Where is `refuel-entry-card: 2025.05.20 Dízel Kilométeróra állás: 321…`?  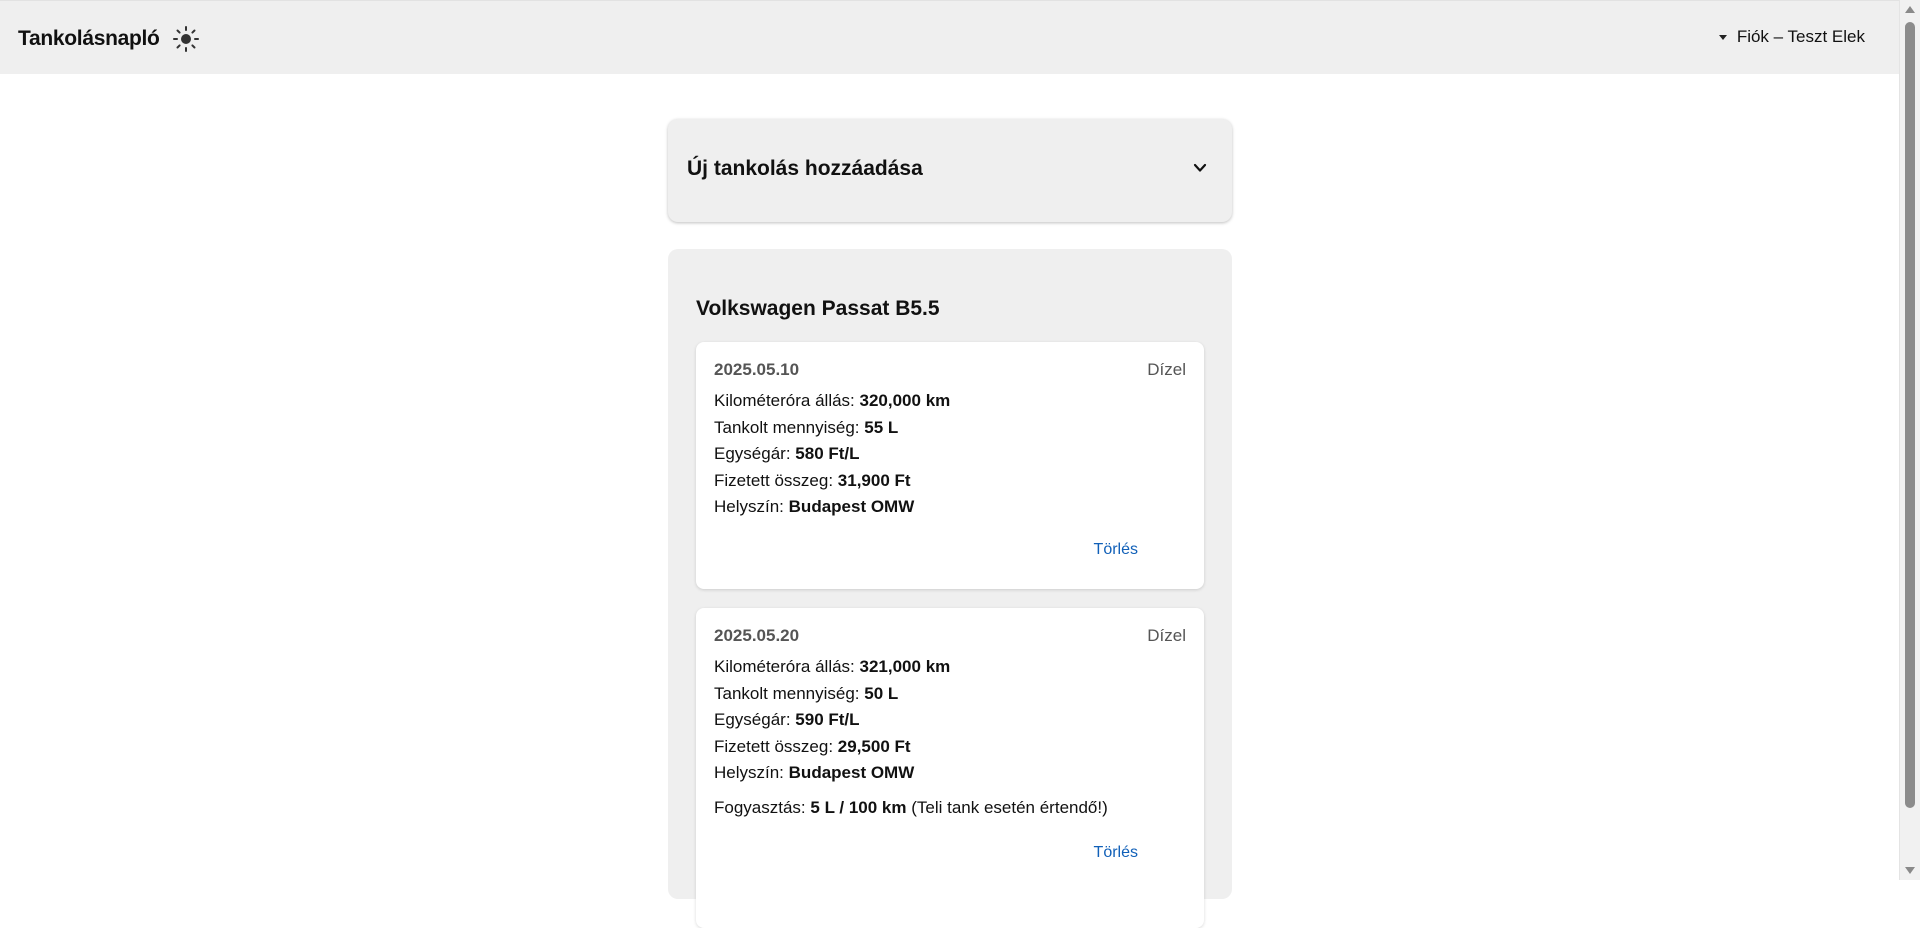 refuel-entry-card: 2025.05.20 Dízel Kilométeróra állás: 321… is located at coordinates (950, 768).